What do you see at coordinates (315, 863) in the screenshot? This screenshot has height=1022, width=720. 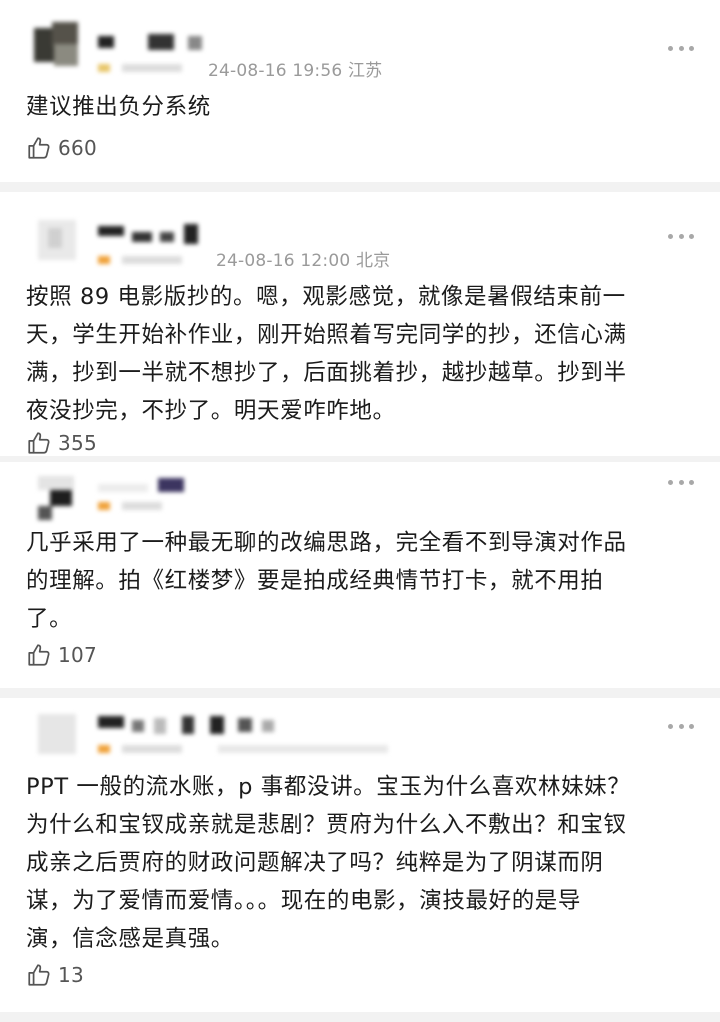 I see `comment-line: 成亲之后贾府的财政问题解决了吗？纯粹是为了阴谋而阴` at bounding box center [315, 863].